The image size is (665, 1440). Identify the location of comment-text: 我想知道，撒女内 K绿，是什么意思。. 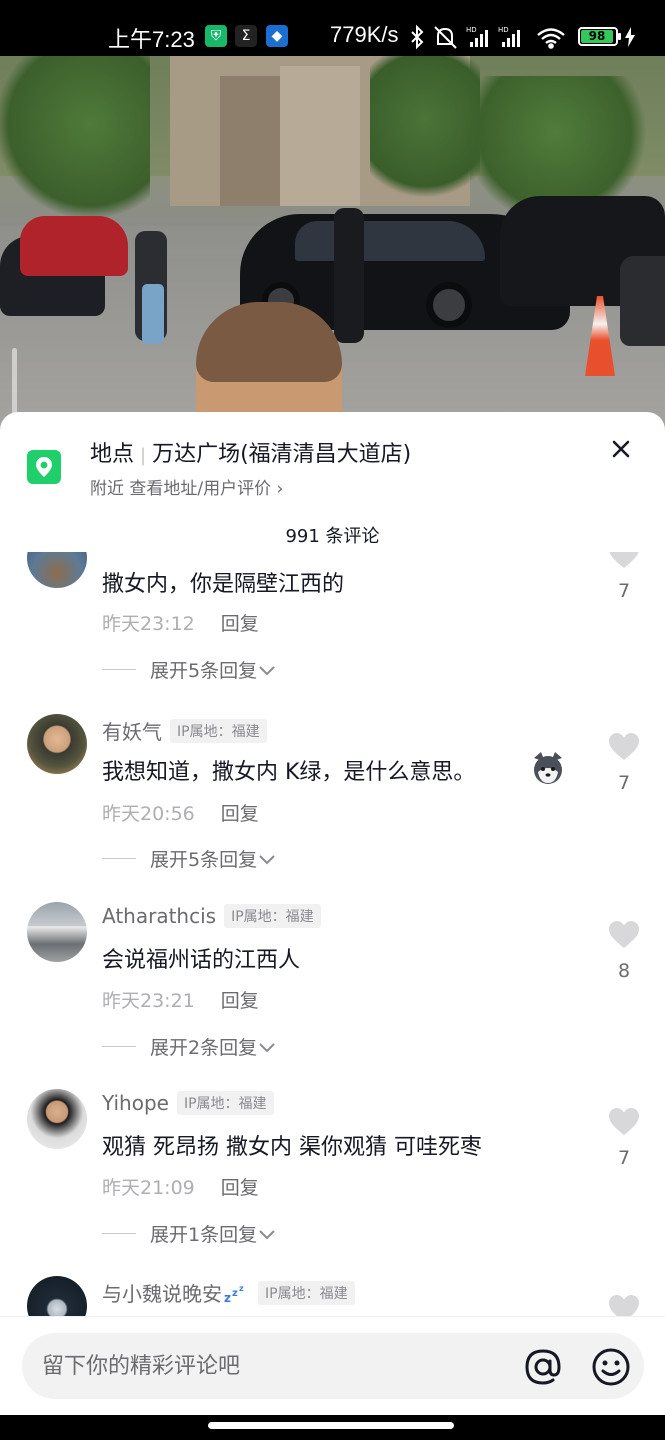
(332, 769).